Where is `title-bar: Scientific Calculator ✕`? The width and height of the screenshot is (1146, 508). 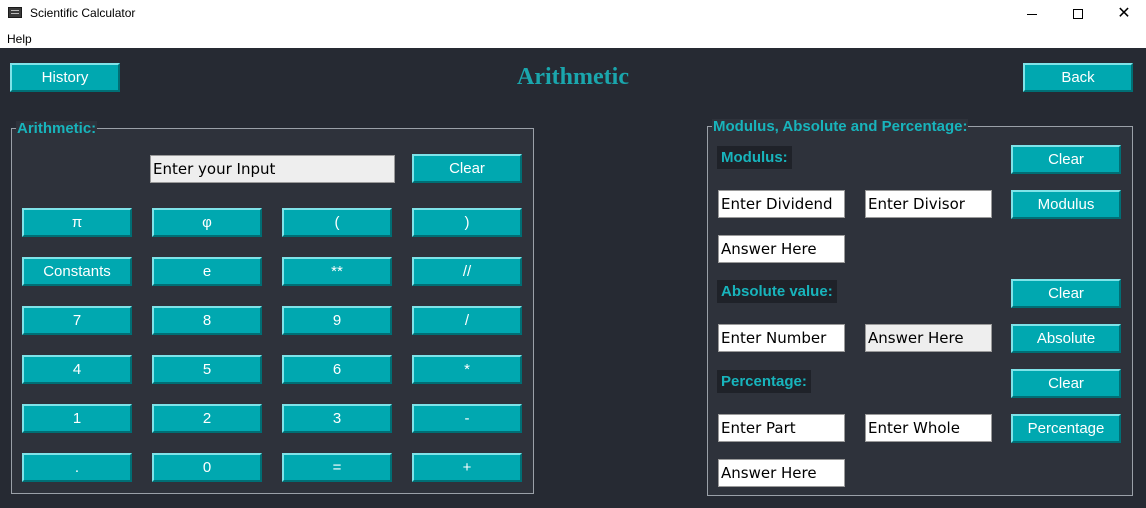
title-bar: Scientific Calculator ✕ is located at coordinates (573, 14).